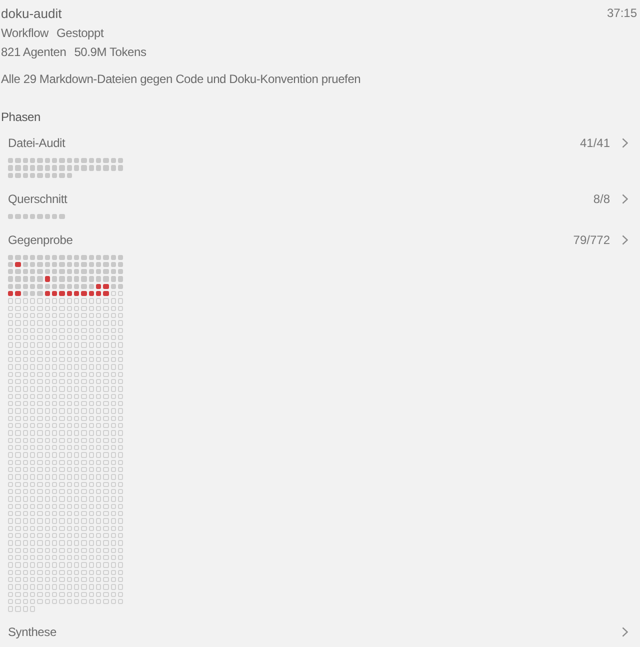 This screenshot has height=647, width=640. I want to click on agent-count-label: 821 Agenten, so click(33, 52).